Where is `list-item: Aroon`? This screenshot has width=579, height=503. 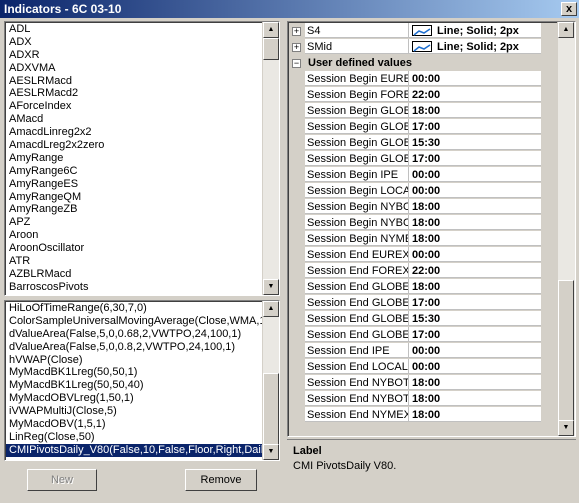
list-item: Aroon is located at coordinates (134, 235).